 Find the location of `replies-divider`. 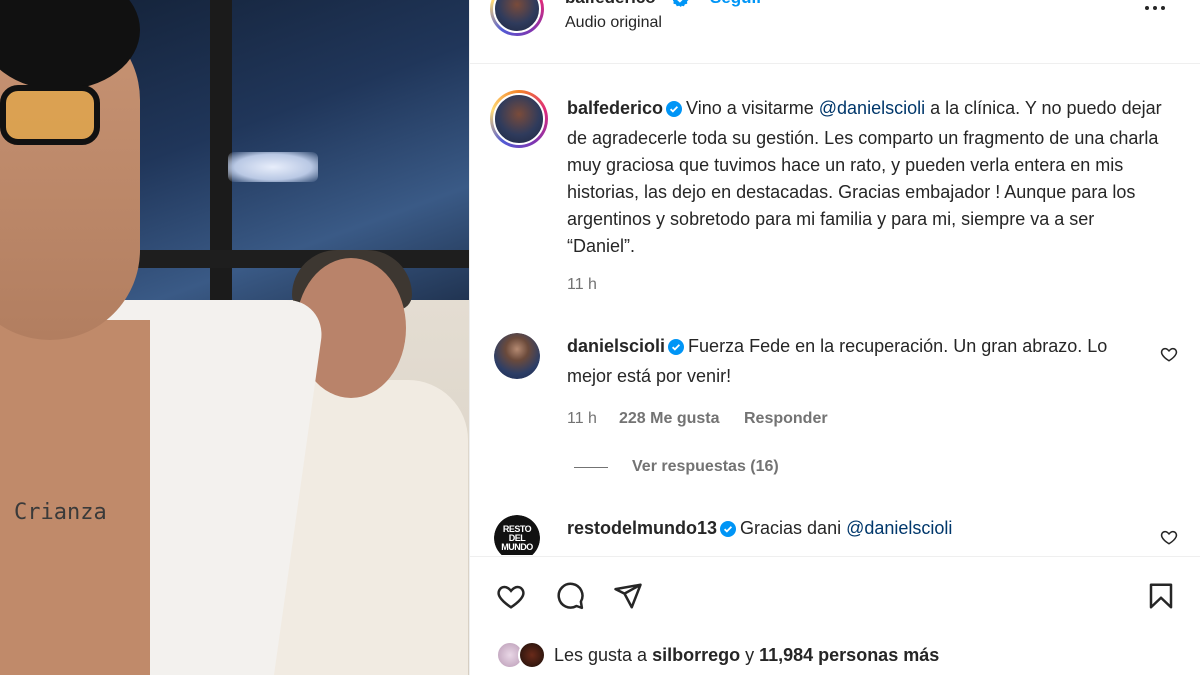

replies-divider is located at coordinates (591, 467).